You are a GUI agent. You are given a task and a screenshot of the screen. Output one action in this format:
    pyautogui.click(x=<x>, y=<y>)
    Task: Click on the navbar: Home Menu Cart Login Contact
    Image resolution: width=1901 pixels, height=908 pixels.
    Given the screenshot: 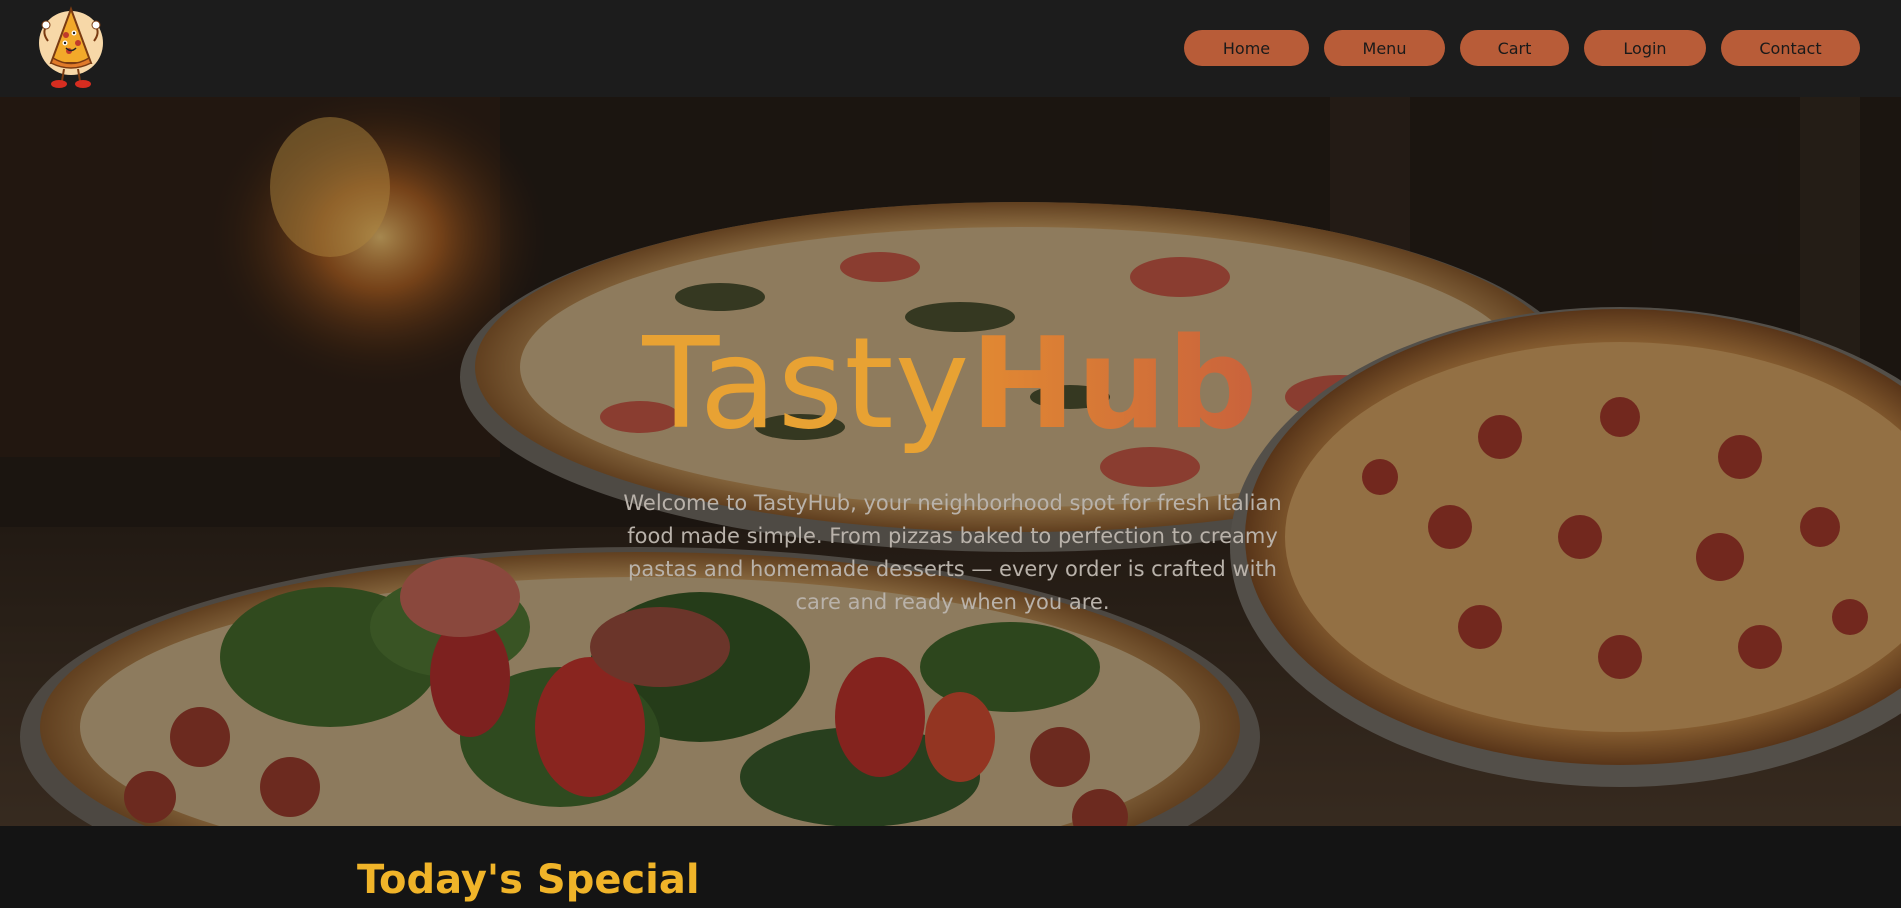 What is the action you would take?
    pyautogui.click(x=950, y=48)
    